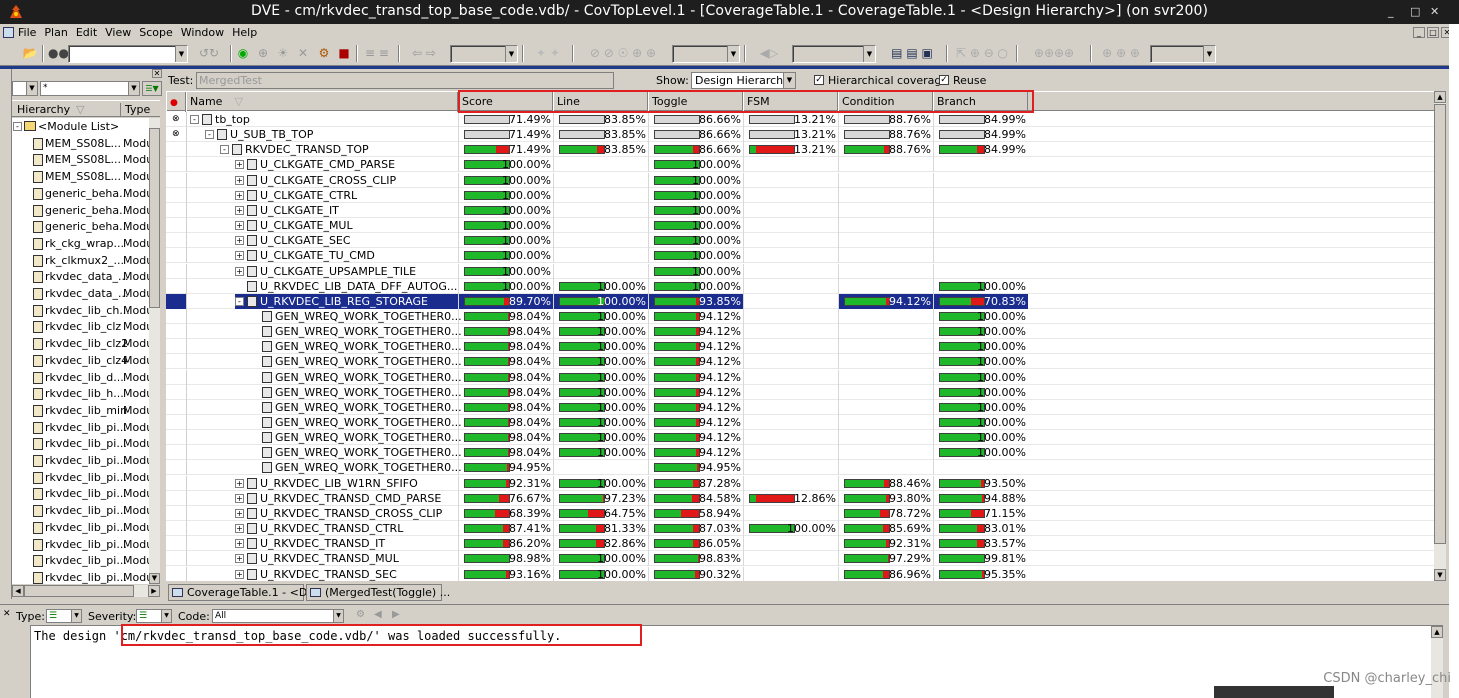 The image size is (1459, 698). Describe the element at coordinates (548, 53) in the screenshot. I see `step-icons: ✦ ✦` at that location.